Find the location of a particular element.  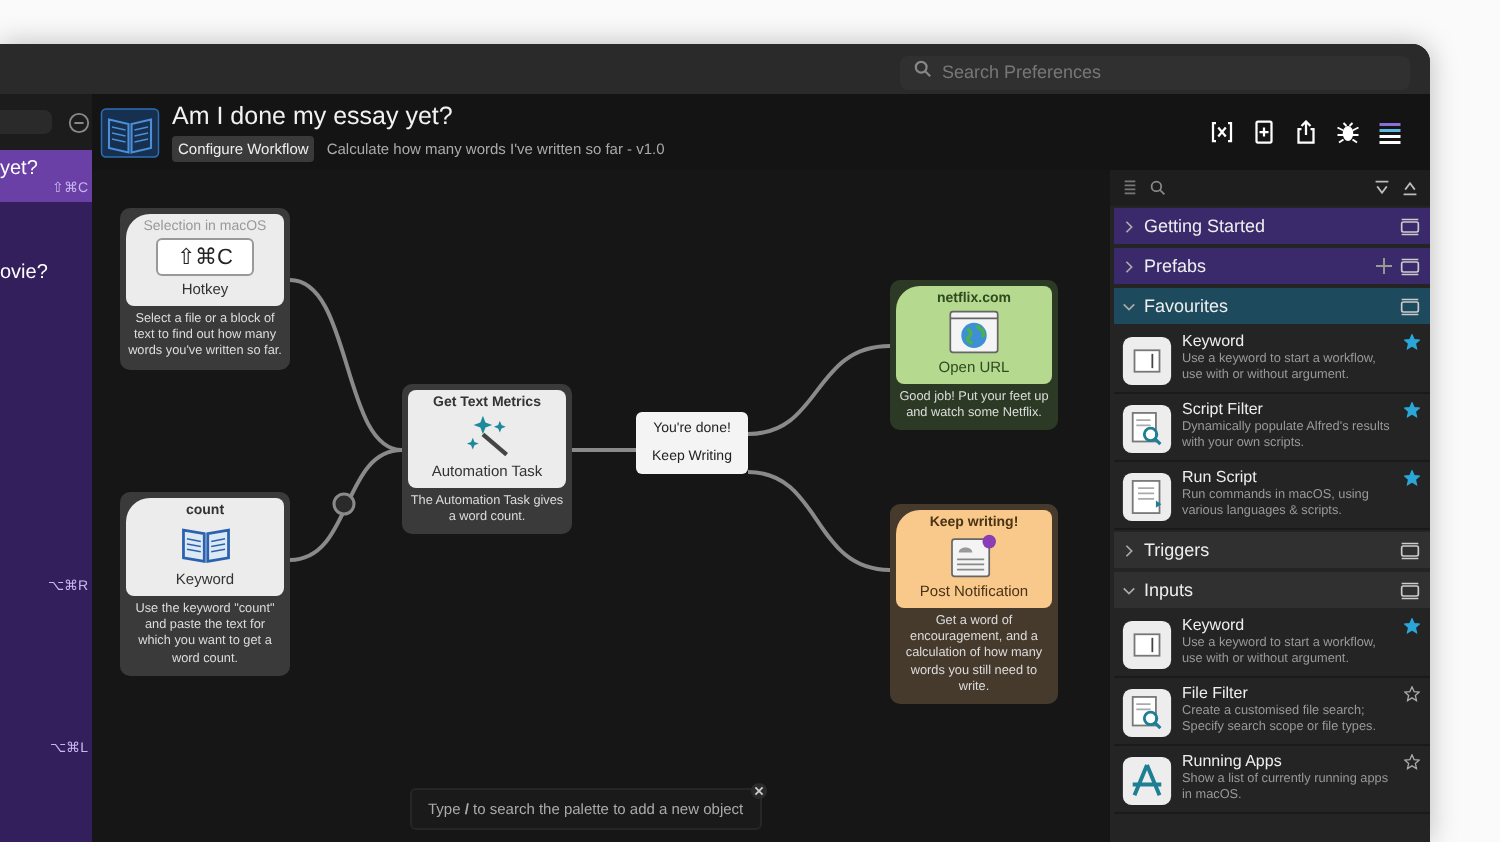

section-title: Triggers is located at coordinates (1178, 550).